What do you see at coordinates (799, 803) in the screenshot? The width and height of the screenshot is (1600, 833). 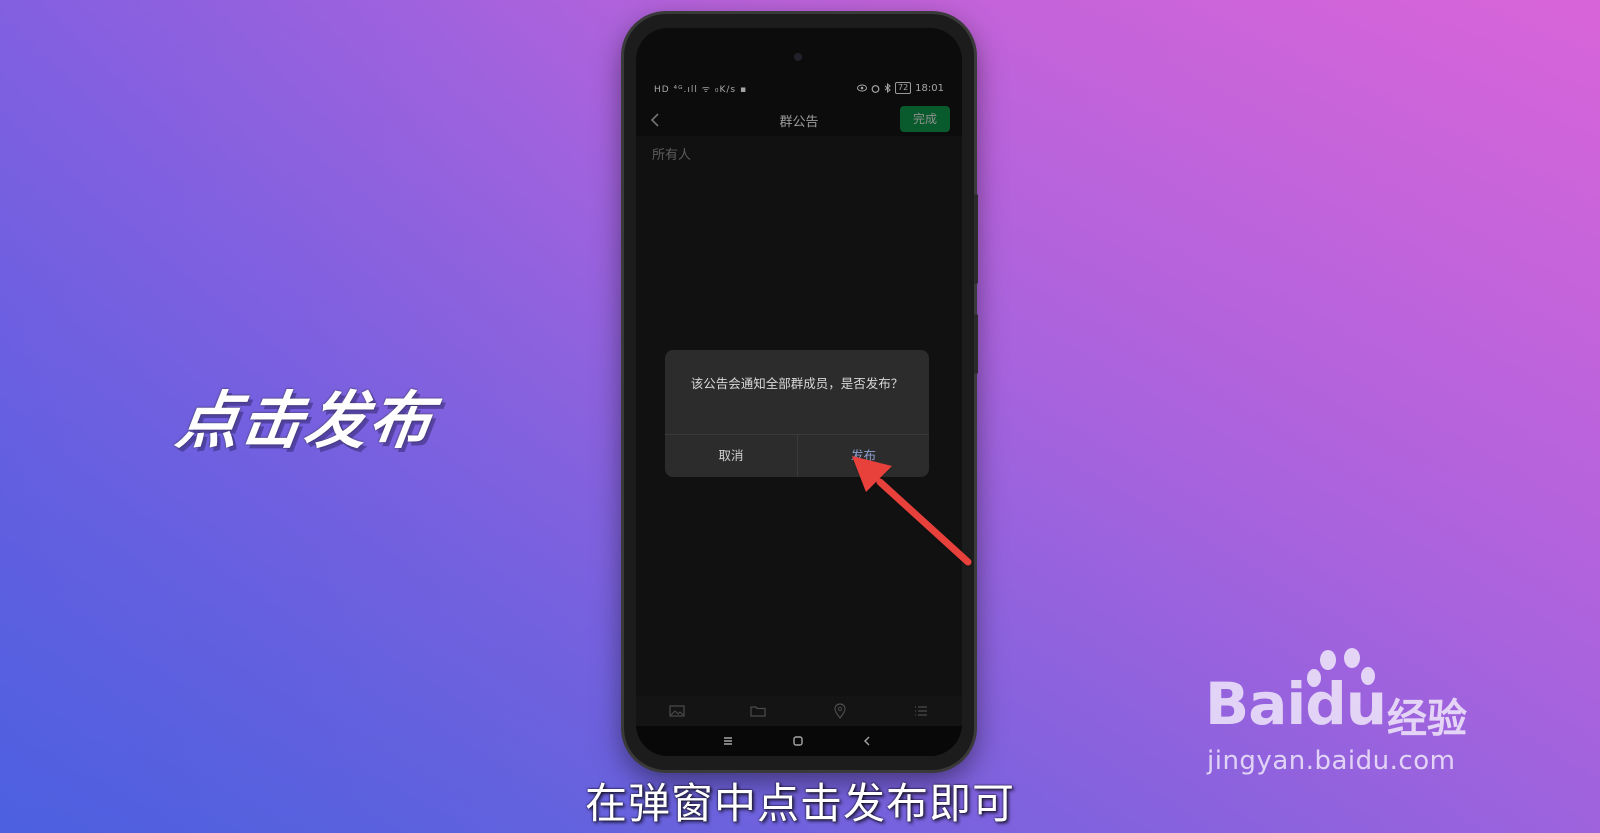 I see `video-subtitle: 在弹窗中点击发布即可` at bounding box center [799, 803].